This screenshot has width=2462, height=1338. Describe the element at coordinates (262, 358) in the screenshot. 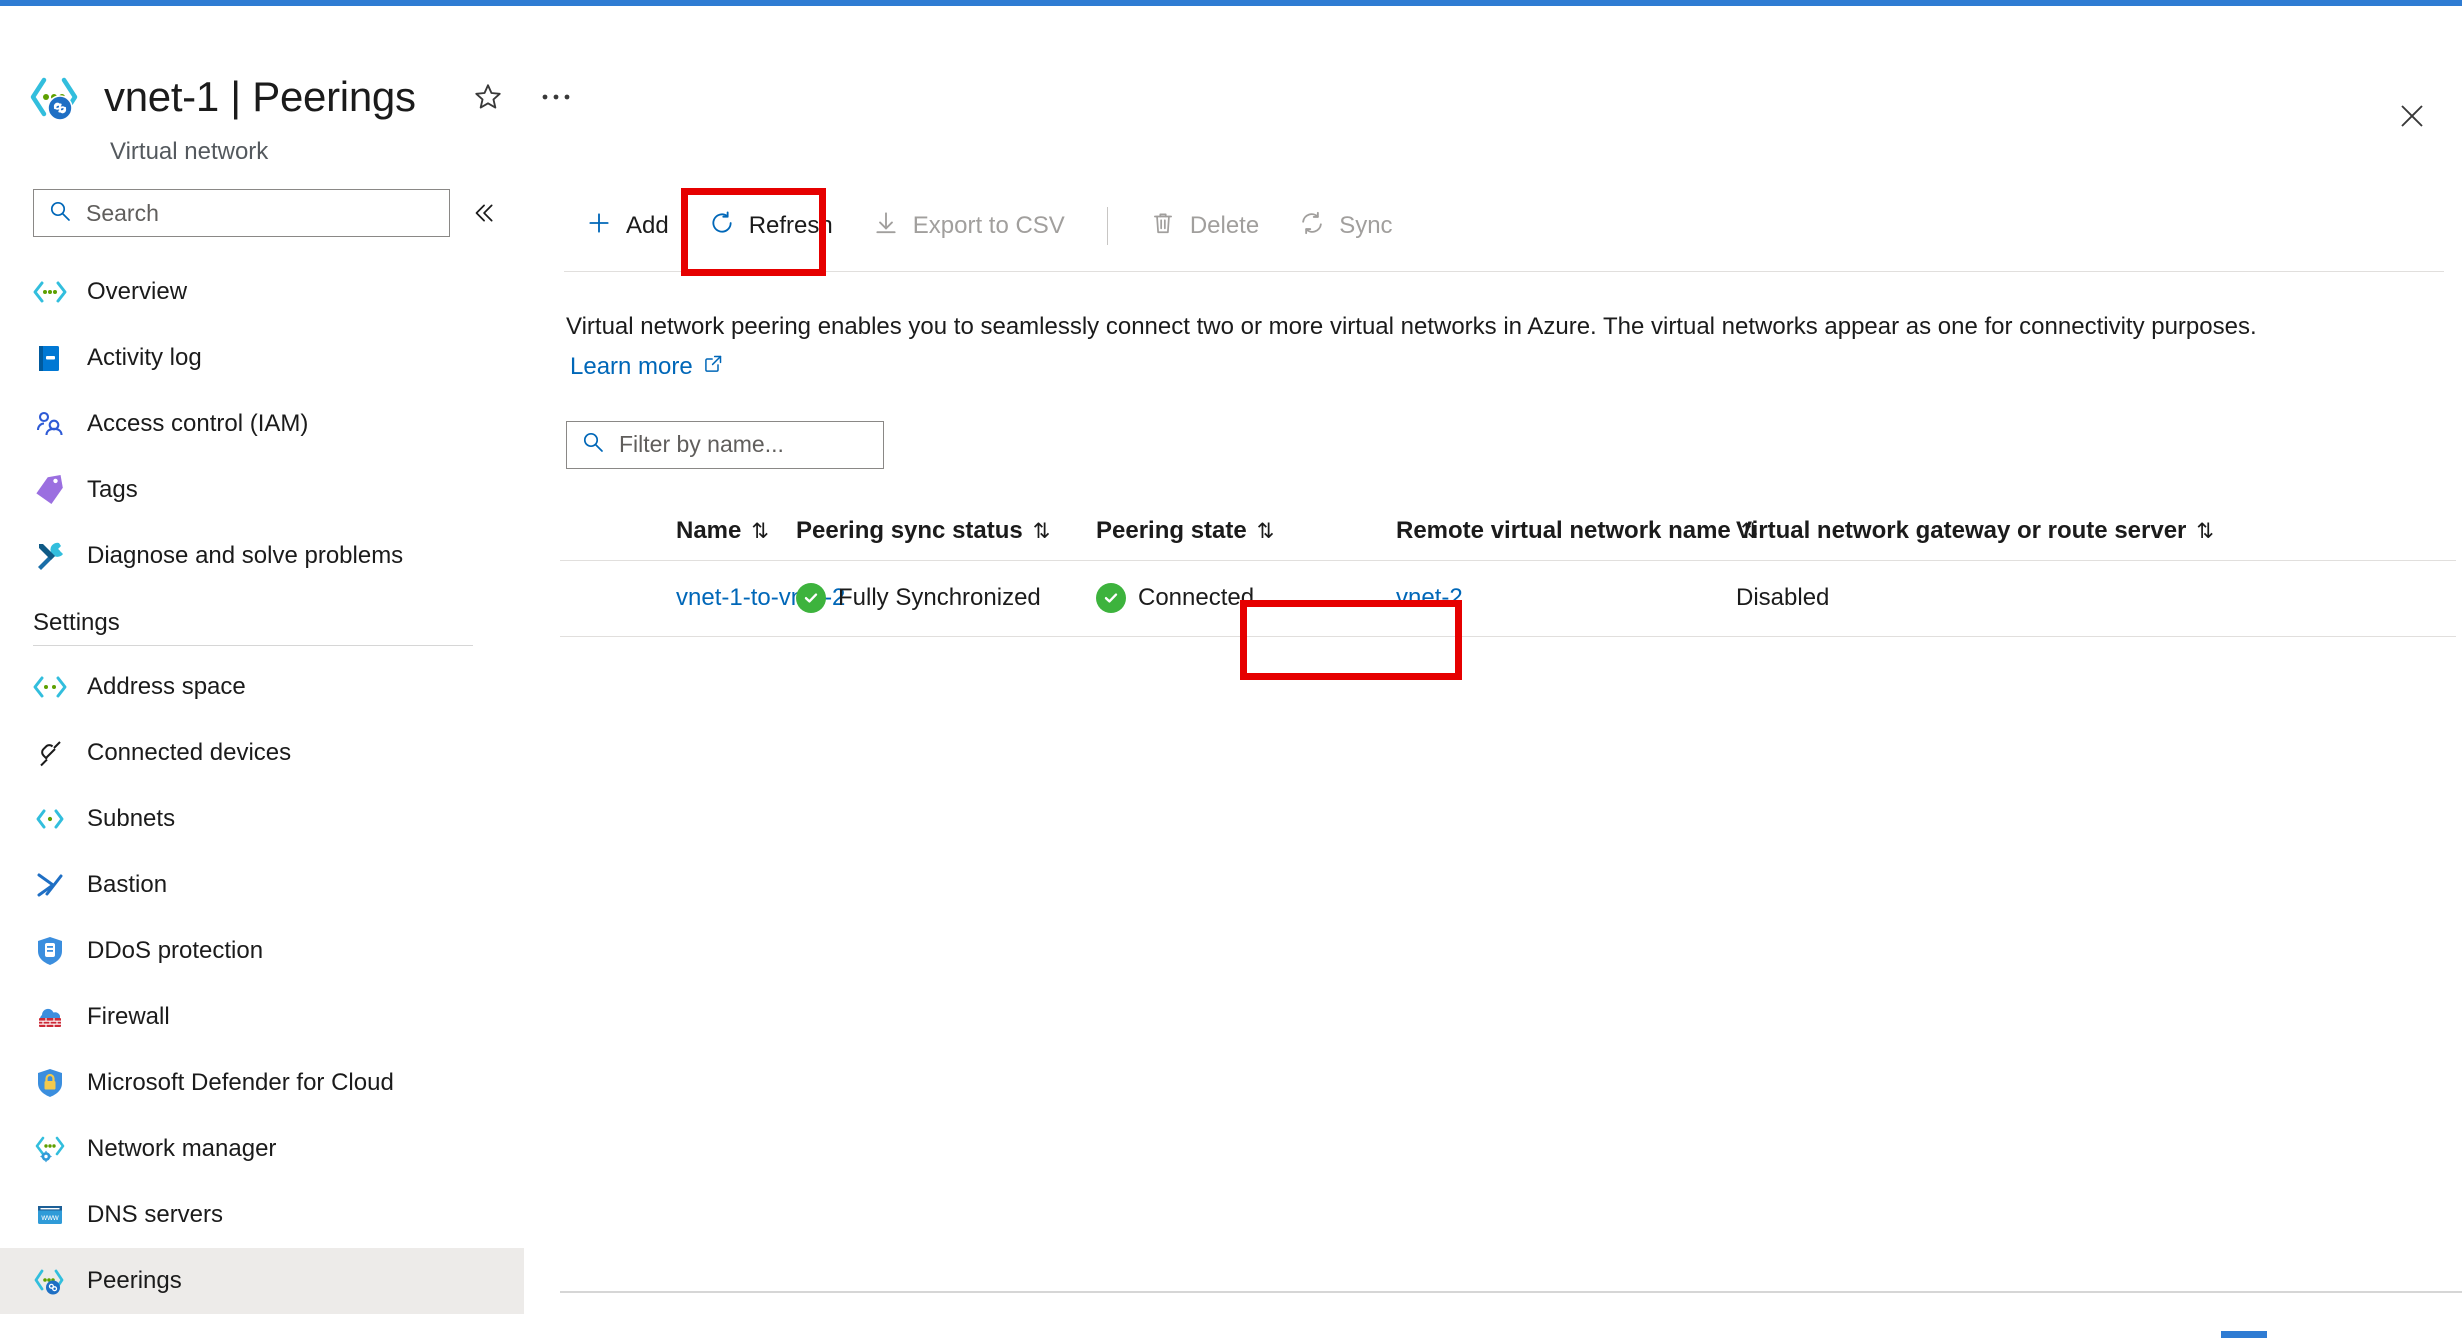

I see `sidebar-item-activity-log: Activity log` at that location.